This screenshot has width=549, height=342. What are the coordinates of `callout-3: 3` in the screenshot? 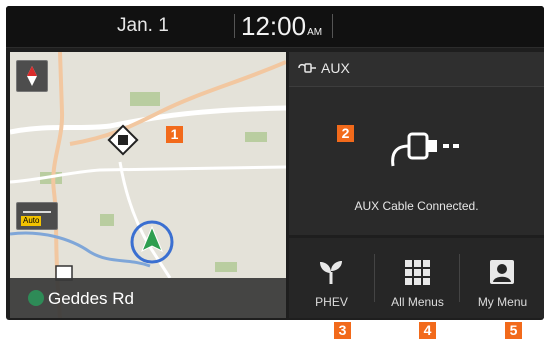 It's located at (342, 330).